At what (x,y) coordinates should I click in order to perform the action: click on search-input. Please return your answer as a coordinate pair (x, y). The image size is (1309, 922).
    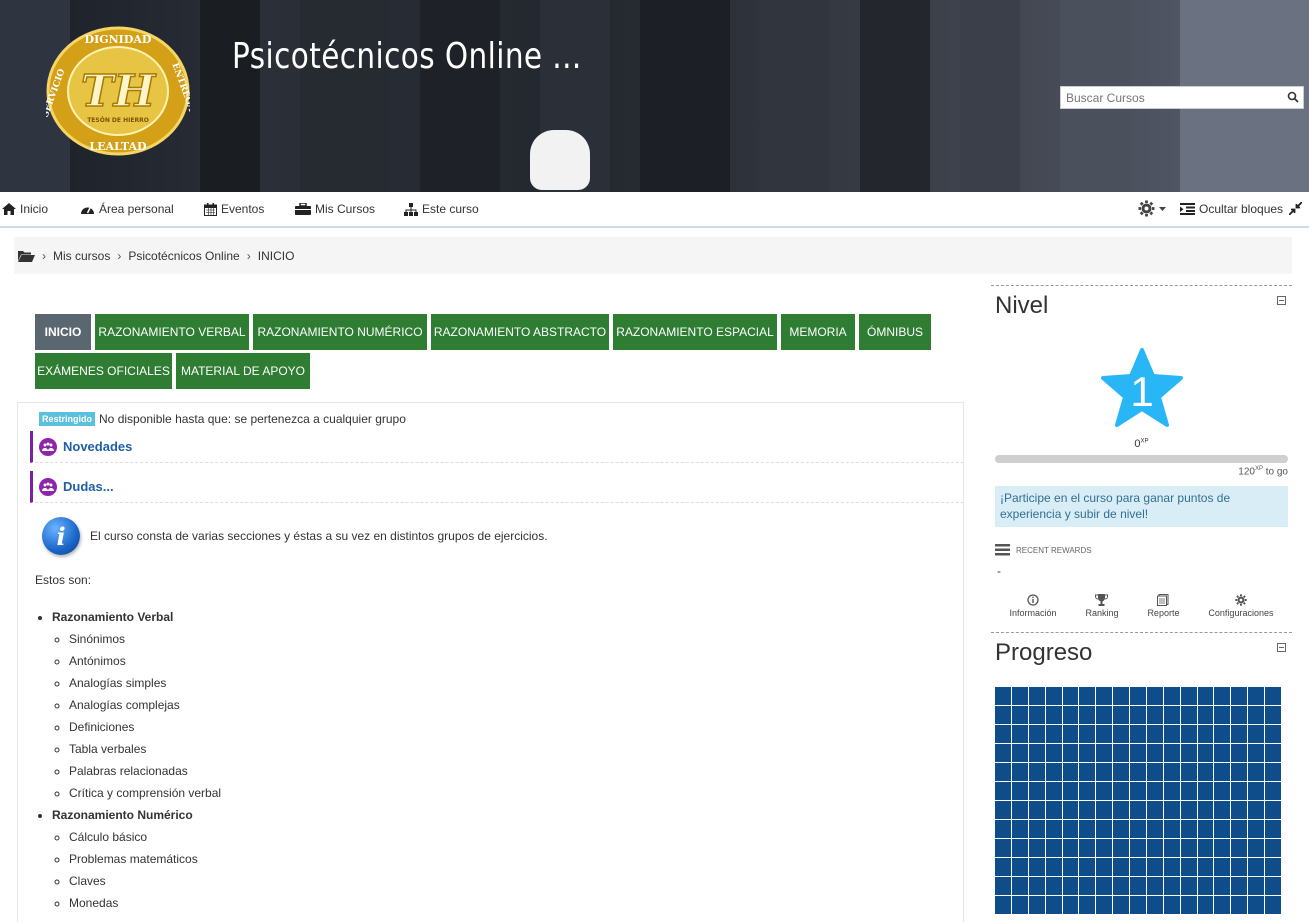
    Looking at the image, I should click on (1171, 97).